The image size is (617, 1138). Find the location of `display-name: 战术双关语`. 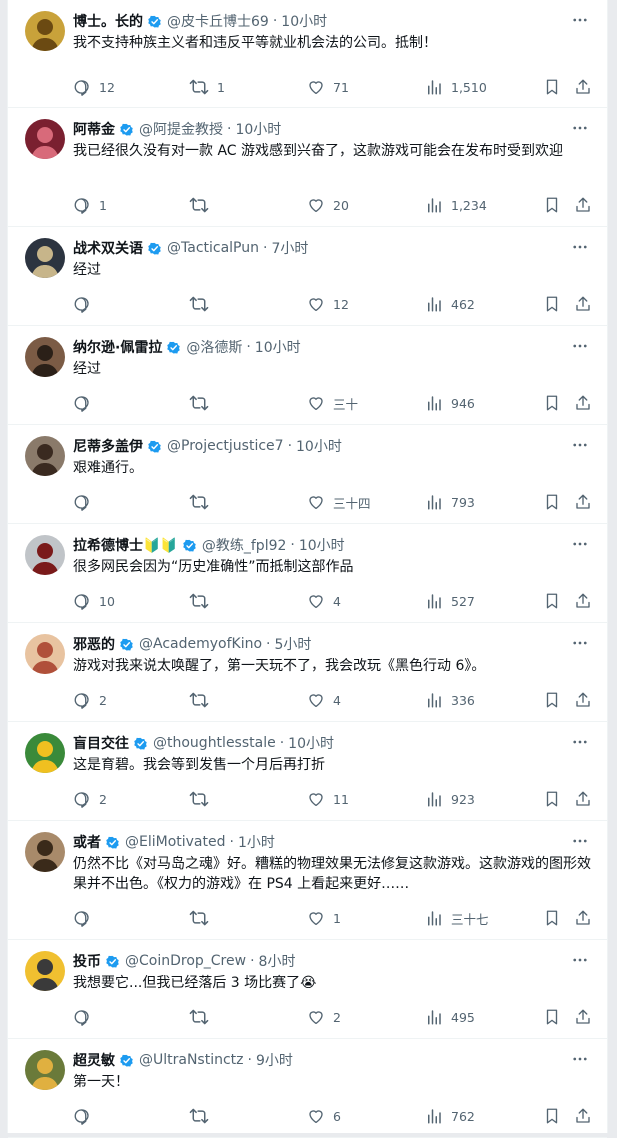

display-name: 战术双关语 is located at coordinates (108, 248).